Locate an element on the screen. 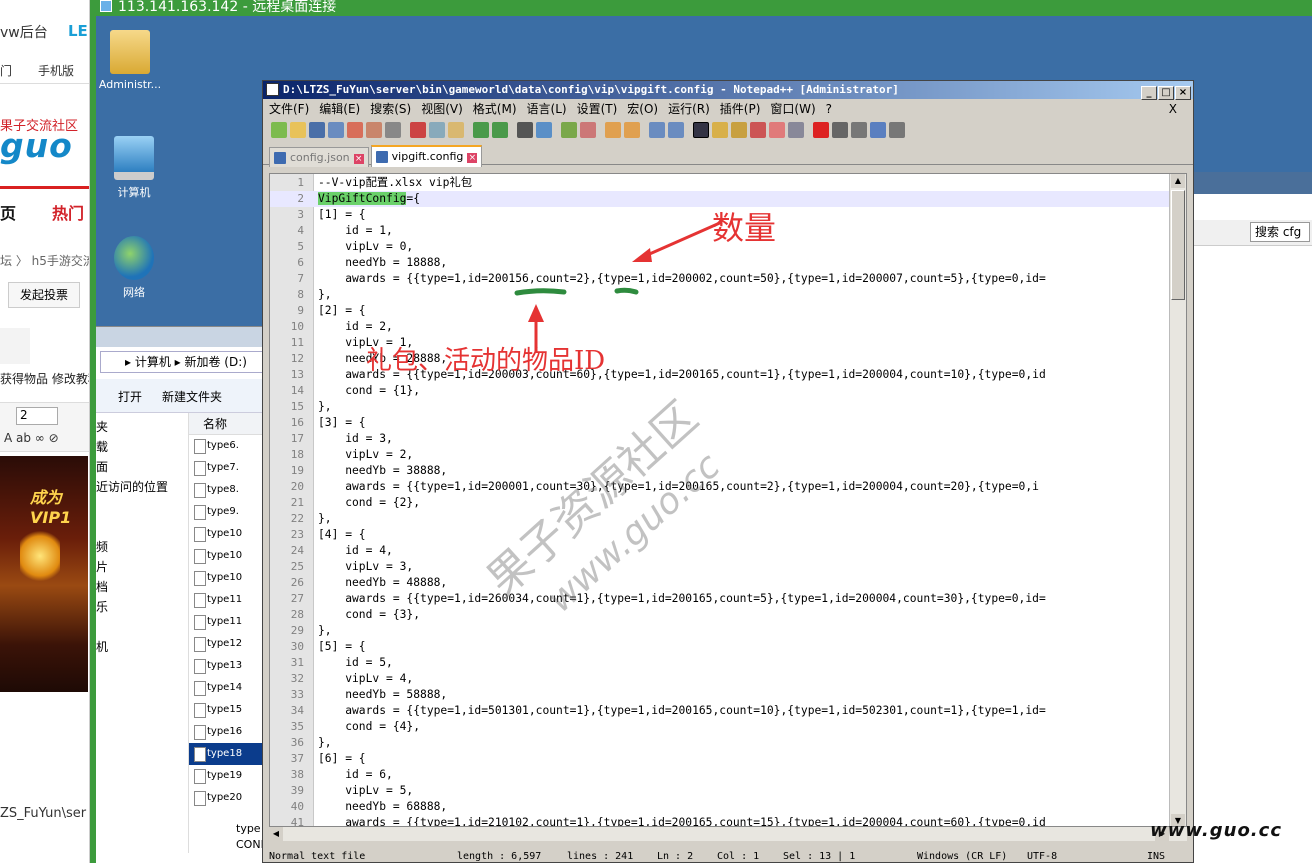  code-line: 1 --V-vip配置.xlsx vip礼包 is located at coordinates (720, 183).